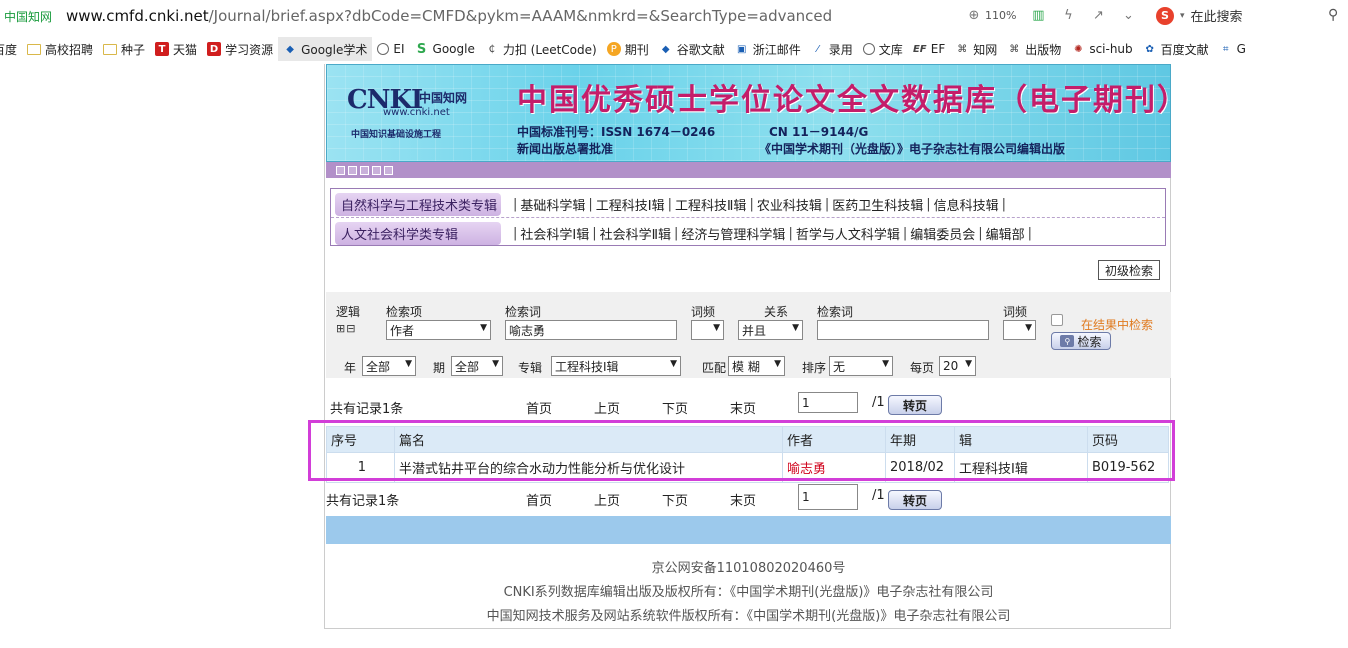 This screenshot has width=1348, height=648. Describe the element at coordinates (915, 405) in the screenshot. I see `goto-page-button: 转页` at that location.